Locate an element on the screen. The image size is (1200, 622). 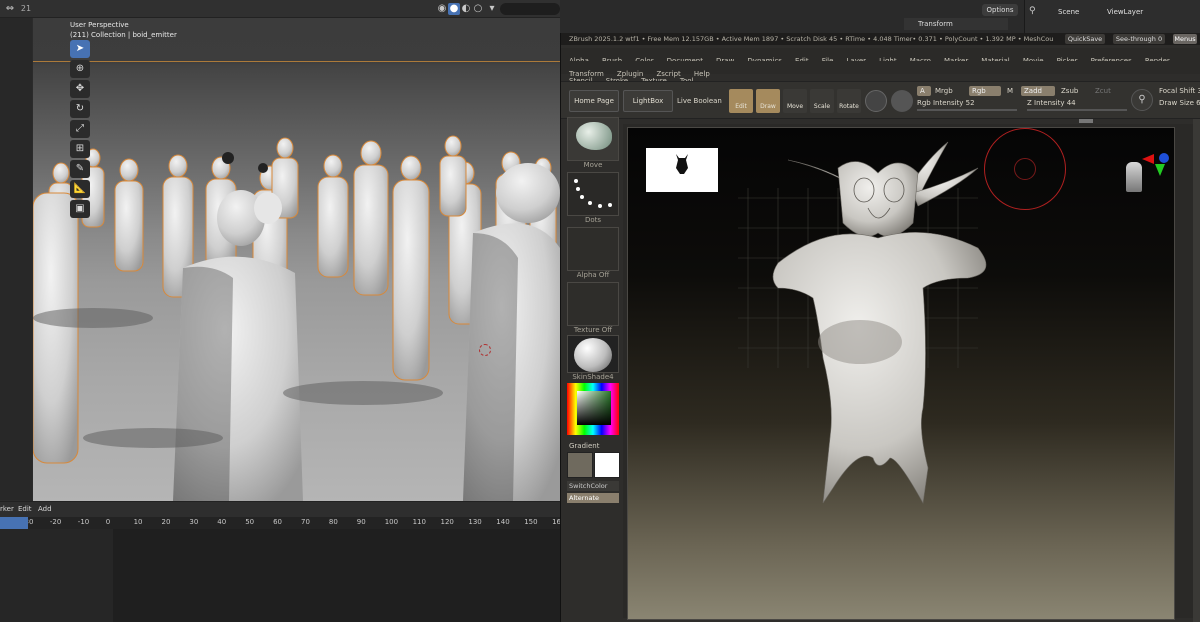
left-edge-panel is located at coordinates (16, 259).